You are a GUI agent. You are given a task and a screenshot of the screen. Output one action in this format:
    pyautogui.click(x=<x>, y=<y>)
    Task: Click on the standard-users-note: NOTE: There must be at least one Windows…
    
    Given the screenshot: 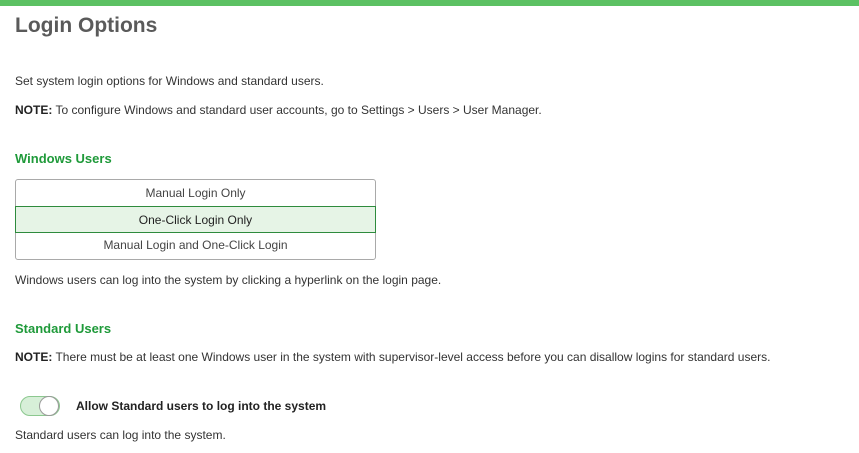 What is the action you would take?
    pyautogui.click(x=392, y=357)
    